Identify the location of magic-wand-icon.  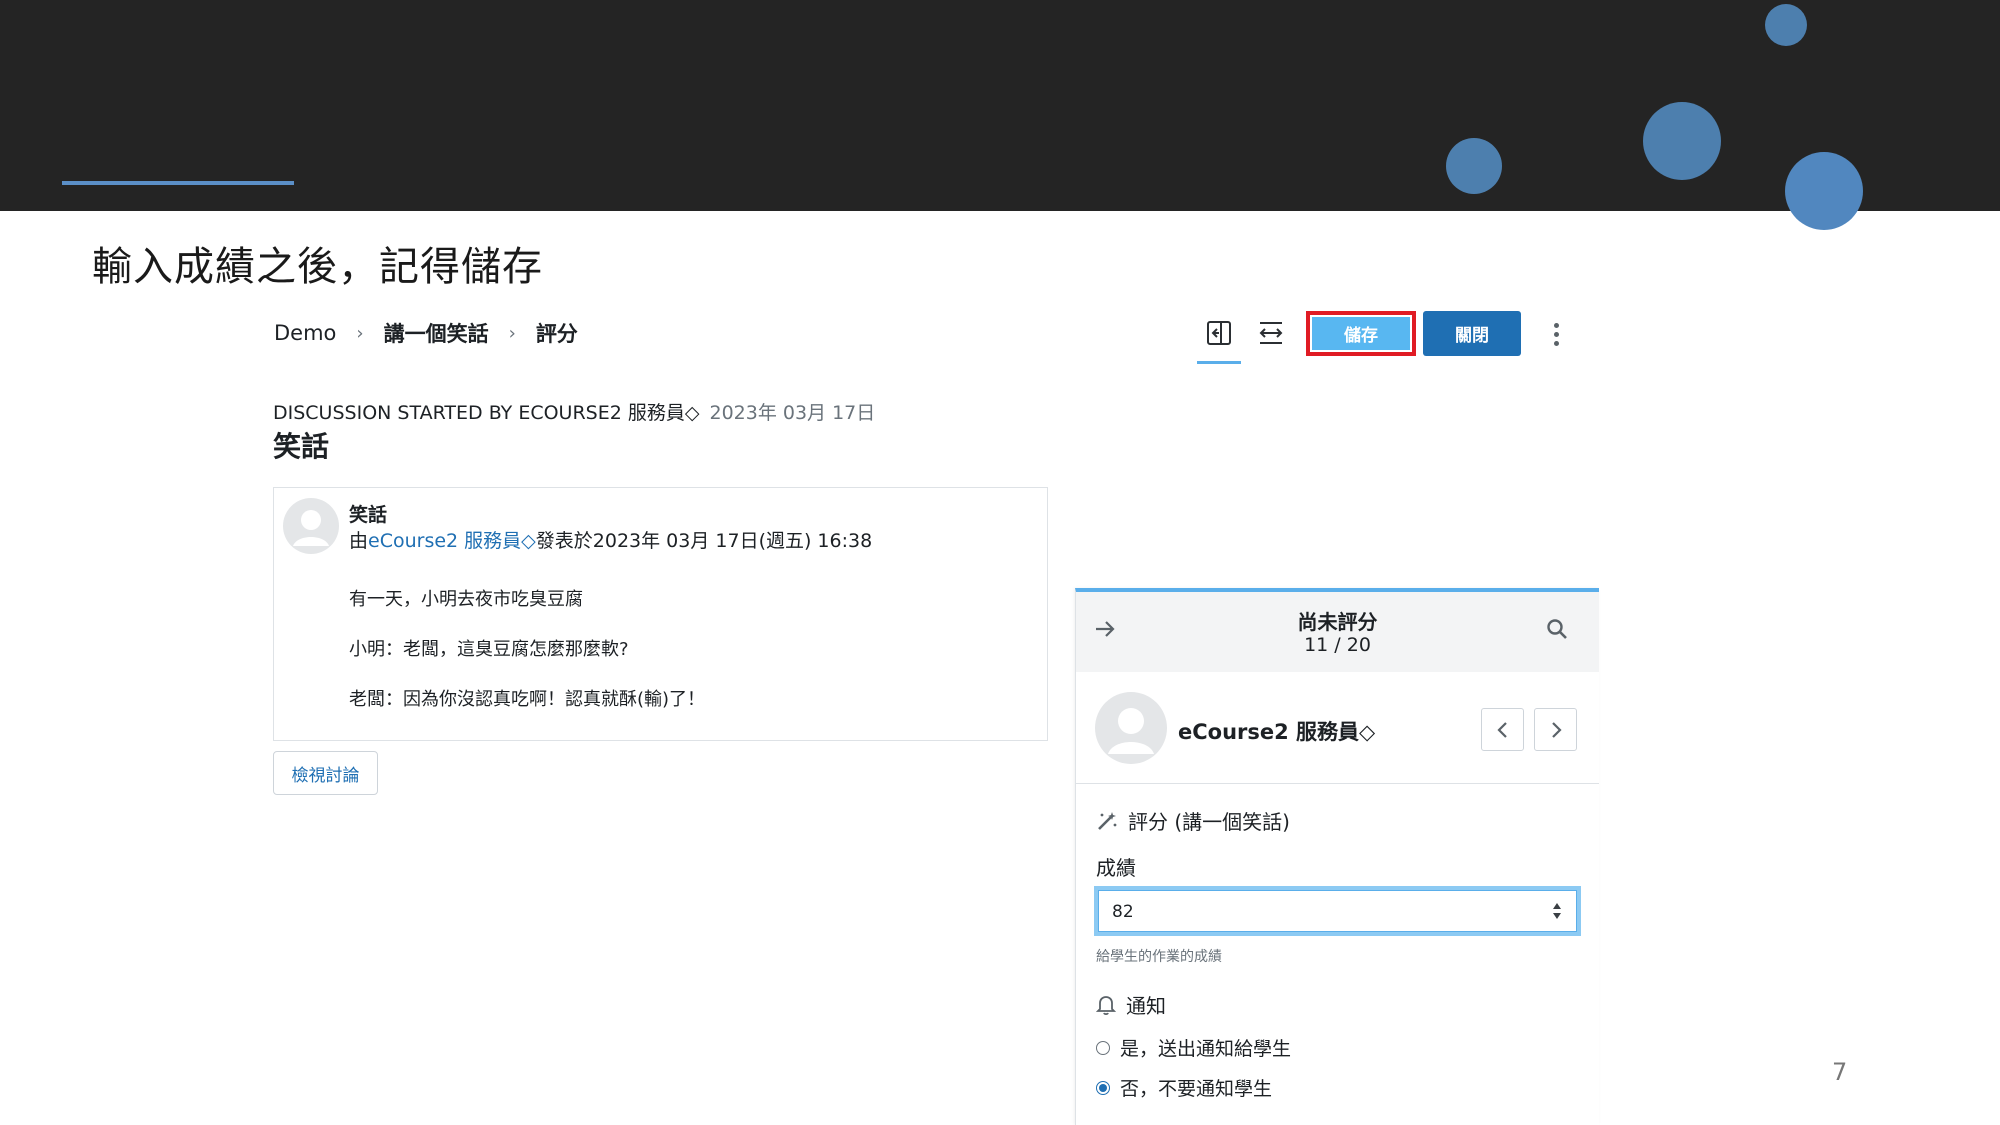
(1107, 820).